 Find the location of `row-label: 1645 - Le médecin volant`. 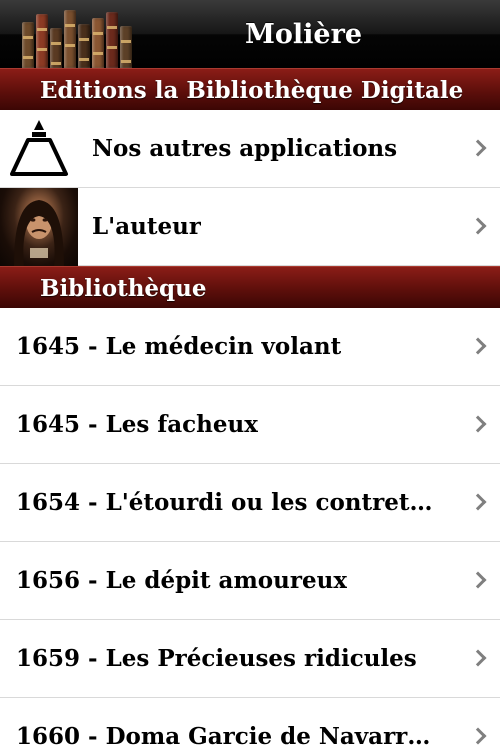

row-label: 1645 - Le médecin volant is located at coordinates (179, 346).